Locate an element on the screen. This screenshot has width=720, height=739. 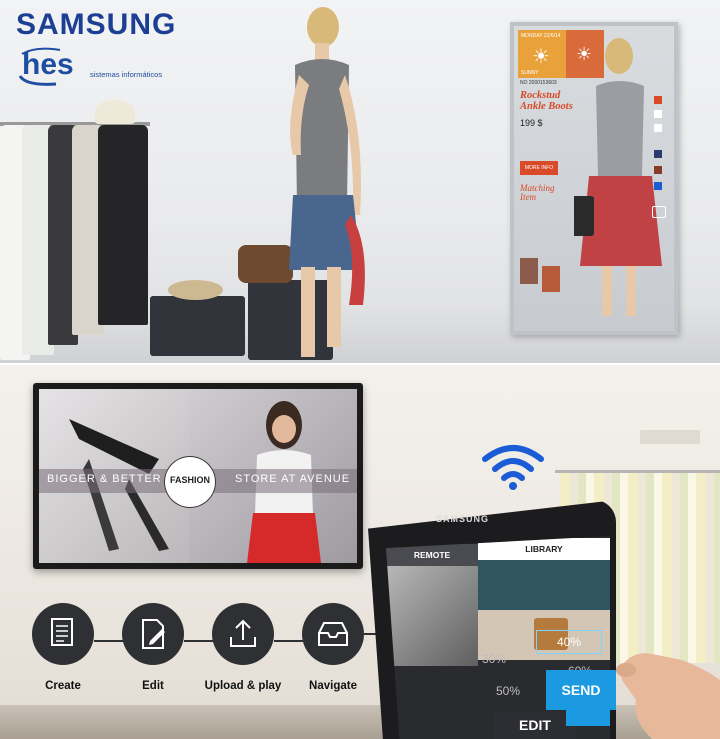
more-info-button: MORE INFO is located at coordinates (539, 168).